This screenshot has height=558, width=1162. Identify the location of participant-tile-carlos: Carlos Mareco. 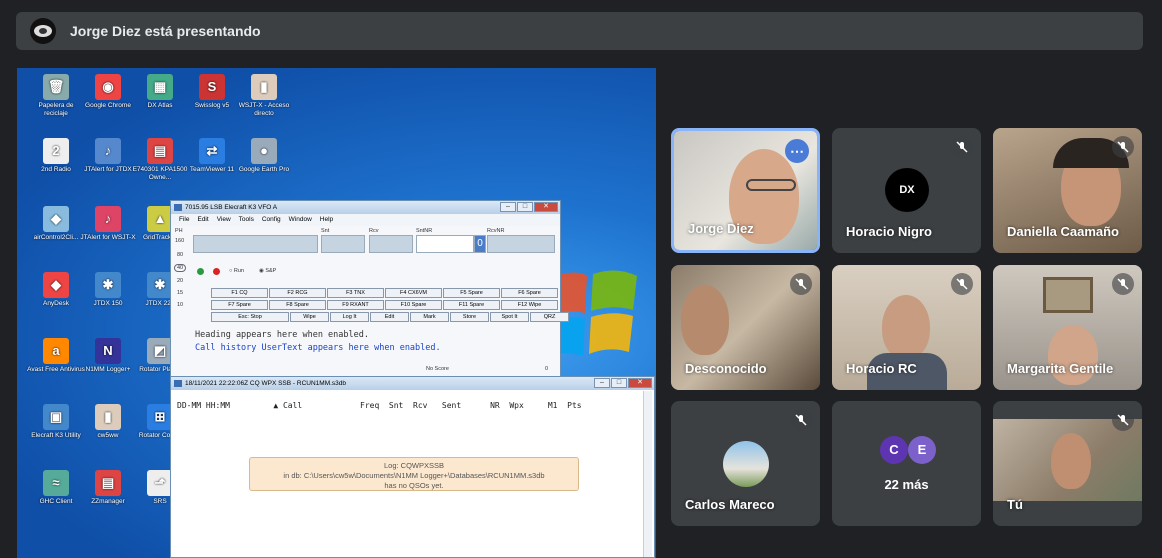
(745, 463).